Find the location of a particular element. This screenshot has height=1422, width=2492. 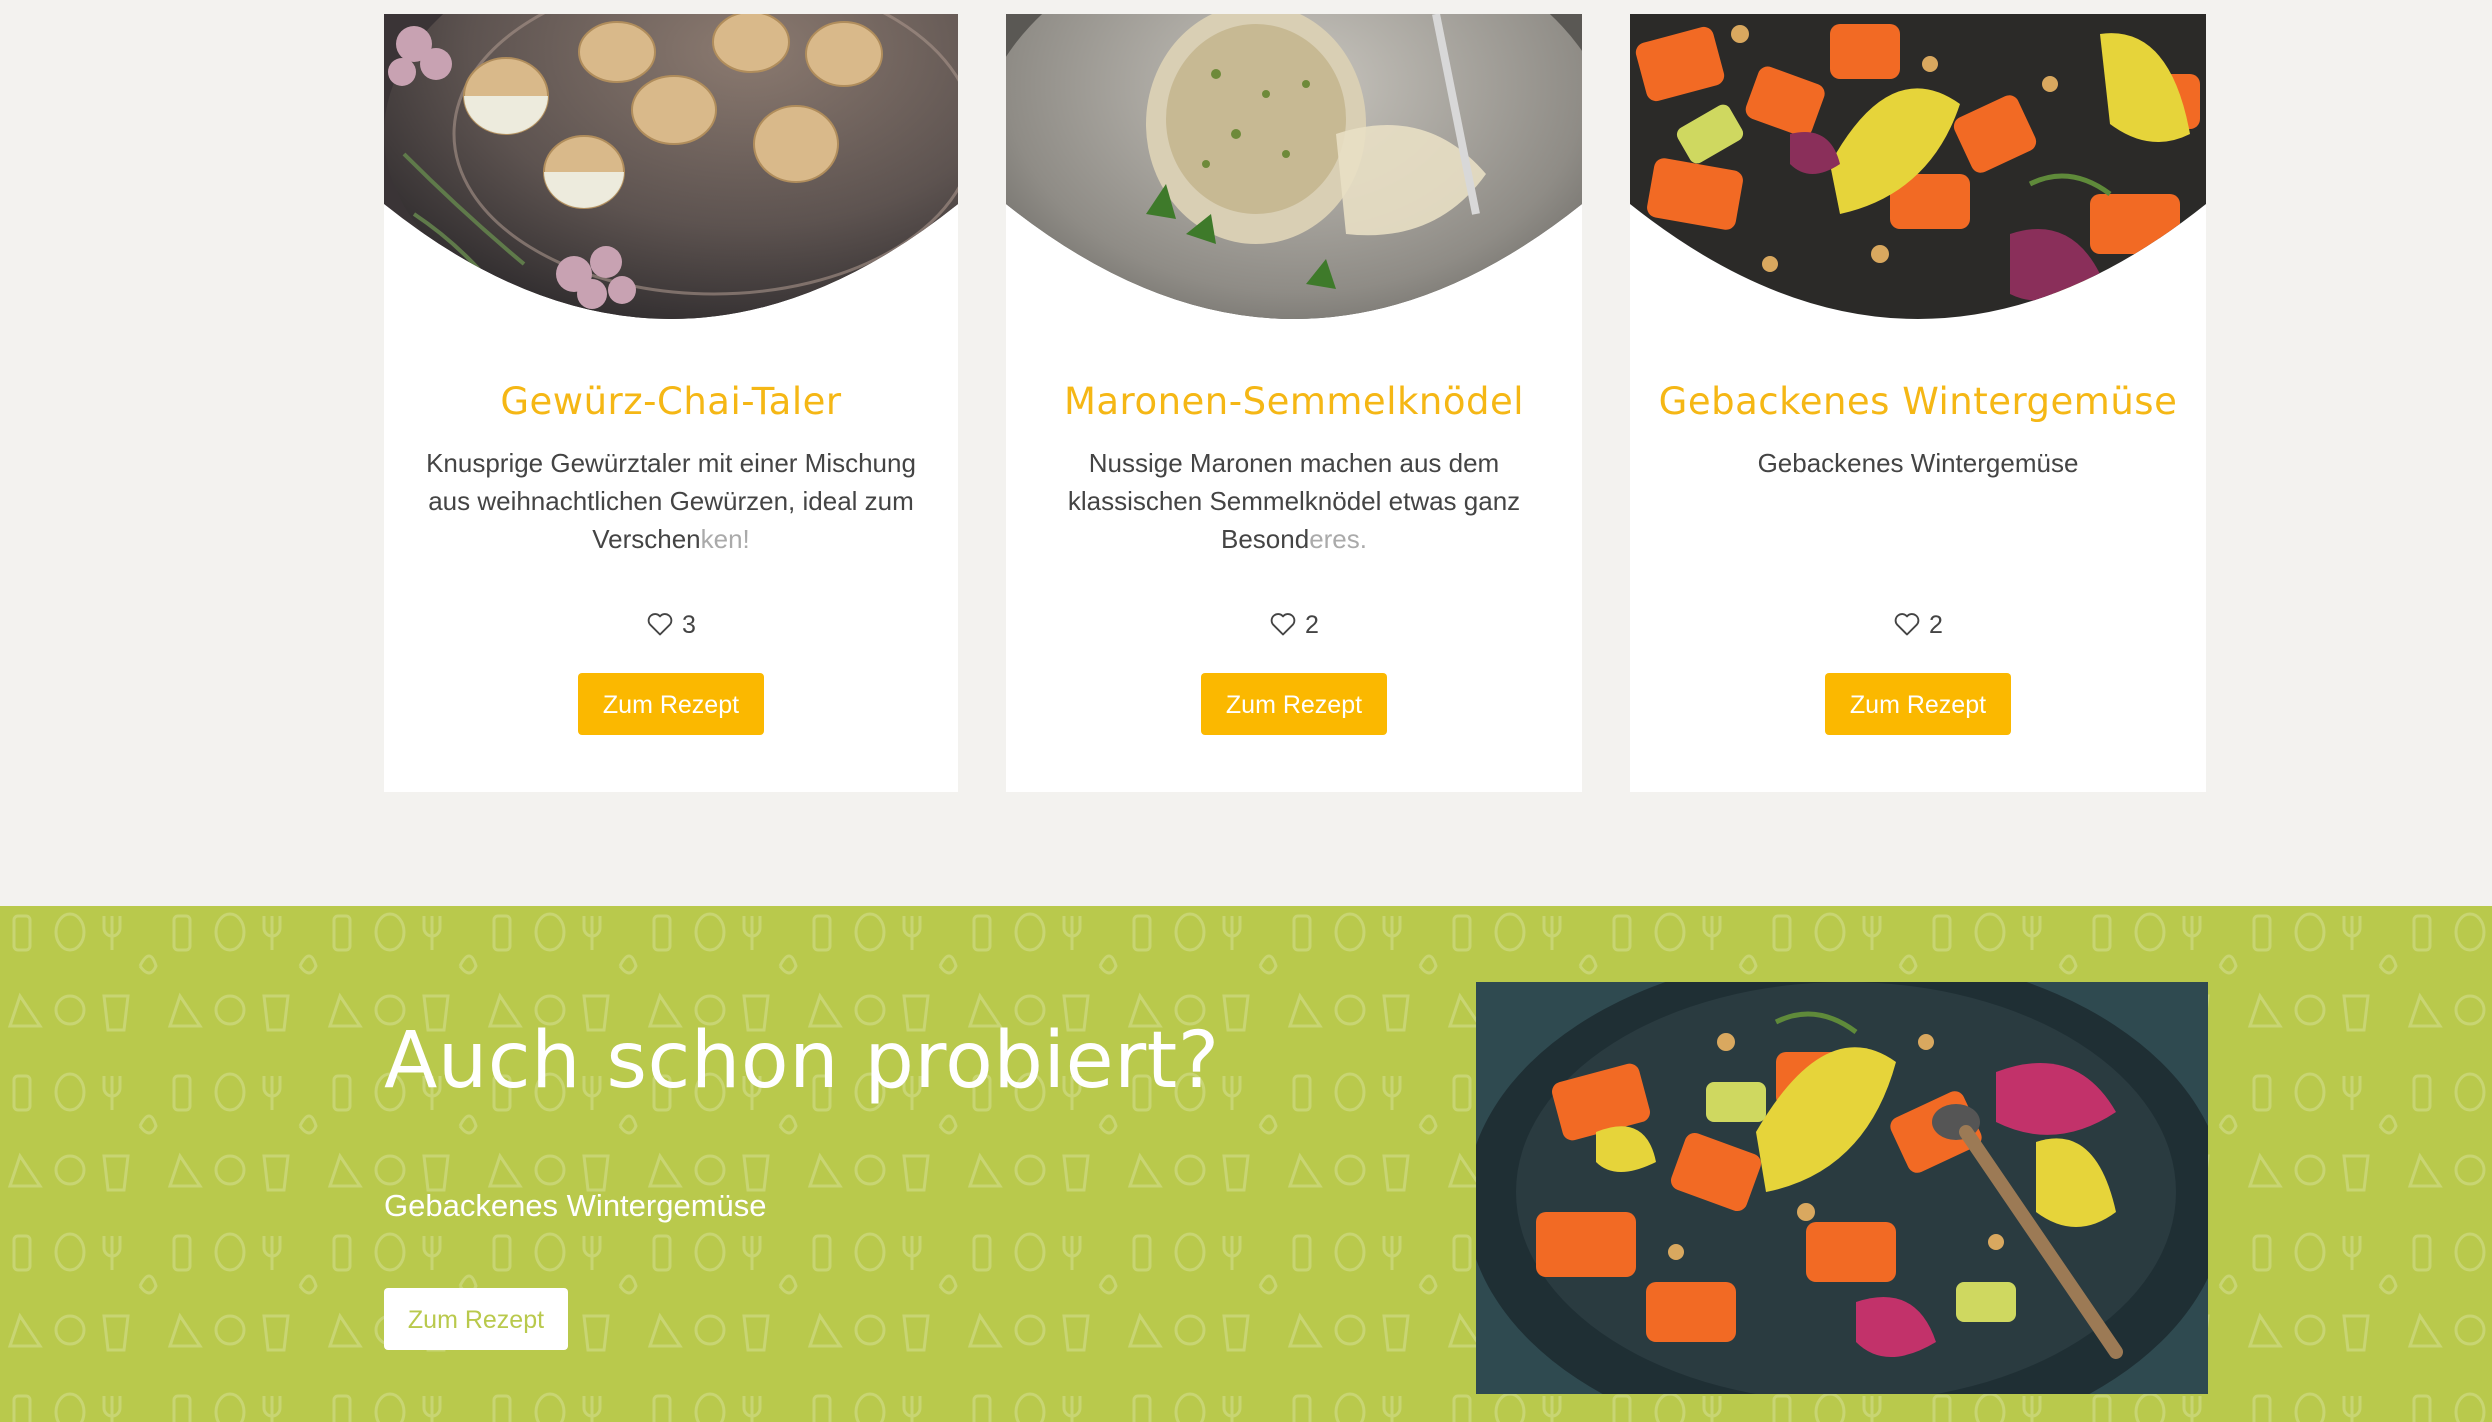

recipe-title: Gebackenes Wintergemüse is located at coordinates (1918, 401).